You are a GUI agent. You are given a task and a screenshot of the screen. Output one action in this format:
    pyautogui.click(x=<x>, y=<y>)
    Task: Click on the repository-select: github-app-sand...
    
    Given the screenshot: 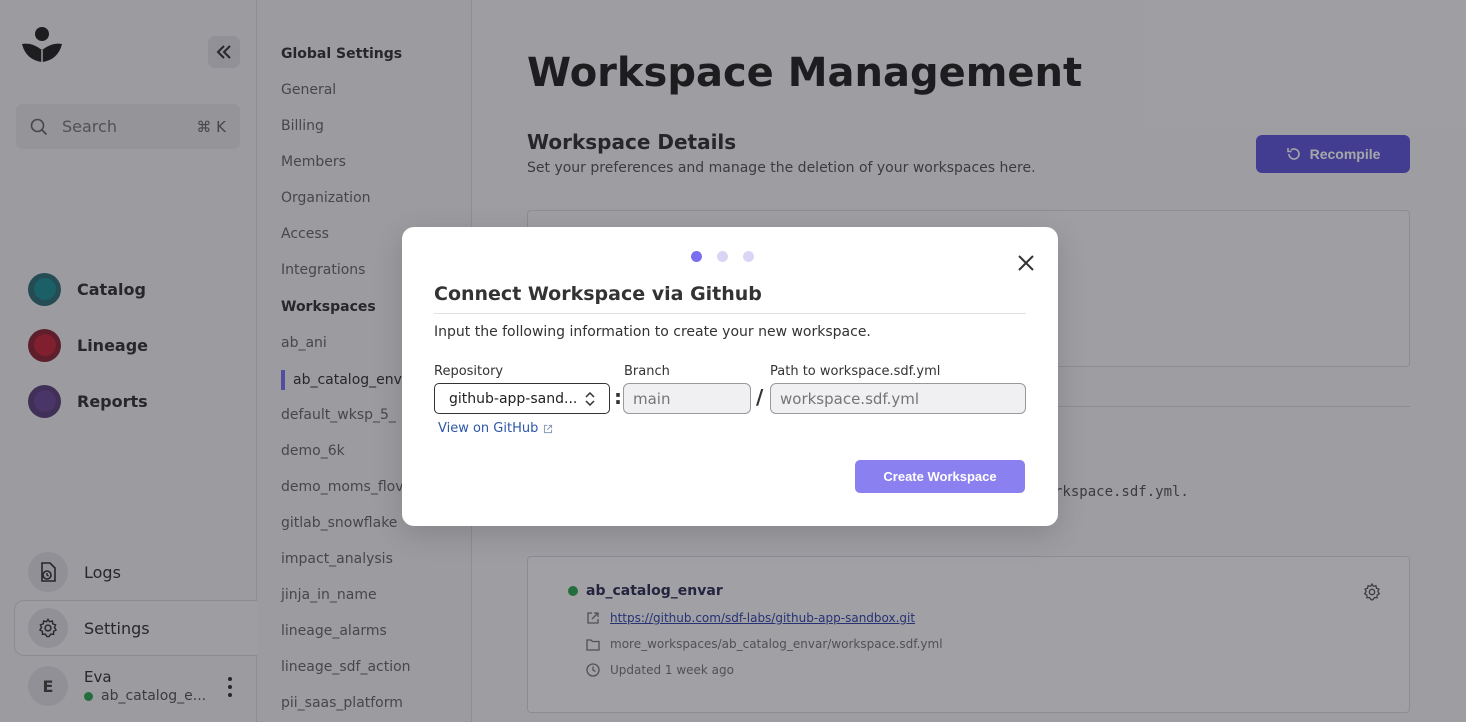 What is the action you would take?
    pyautogui.click(x=522, y=398)
    